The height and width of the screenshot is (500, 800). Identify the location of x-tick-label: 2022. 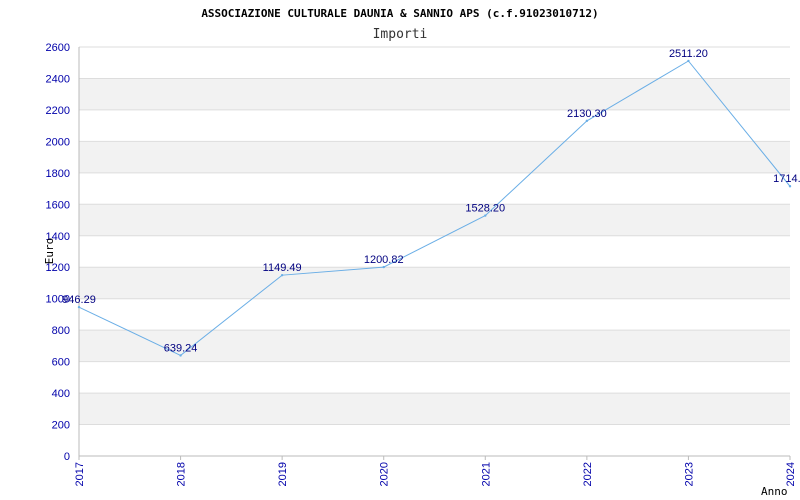
(588, 474).